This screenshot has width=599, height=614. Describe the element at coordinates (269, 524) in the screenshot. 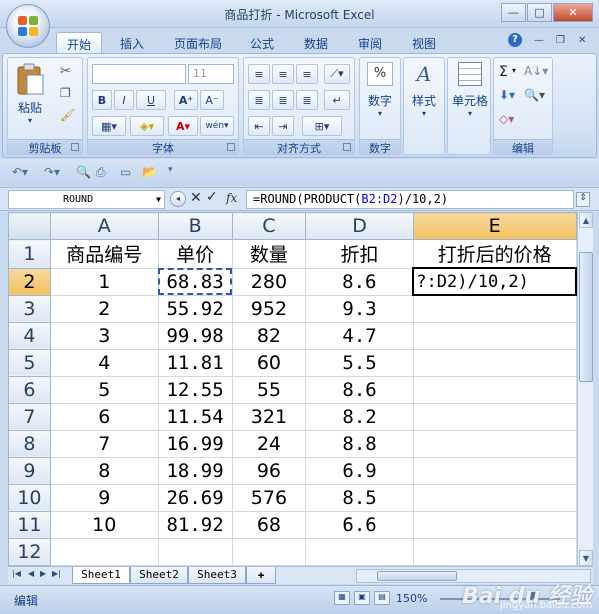

I see `cell-c11: 68` at that location.